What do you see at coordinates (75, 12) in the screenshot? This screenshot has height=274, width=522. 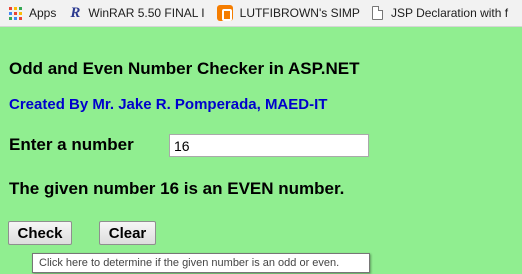 I see `winrar-r-icon: R` at bounding box center [75, 12].